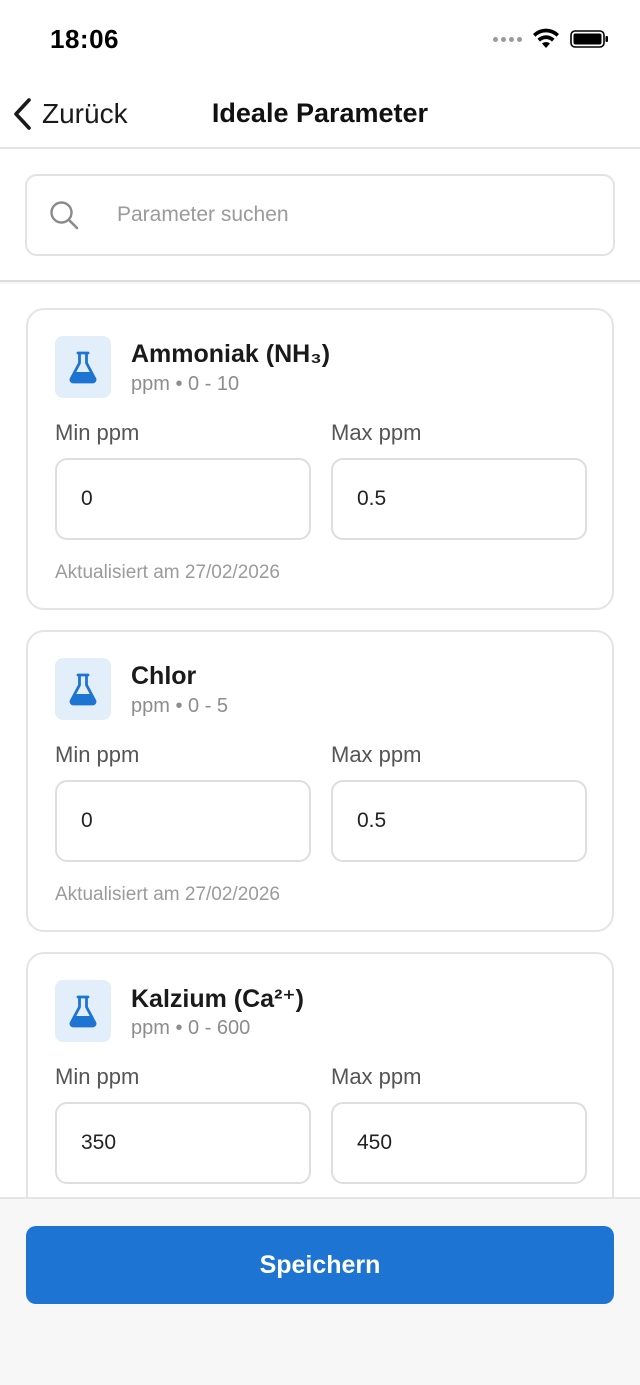 Image resolution: width=640 pixels, height=1385 pixels. I want to click on save-button: Speichern, so click(320, 1265).